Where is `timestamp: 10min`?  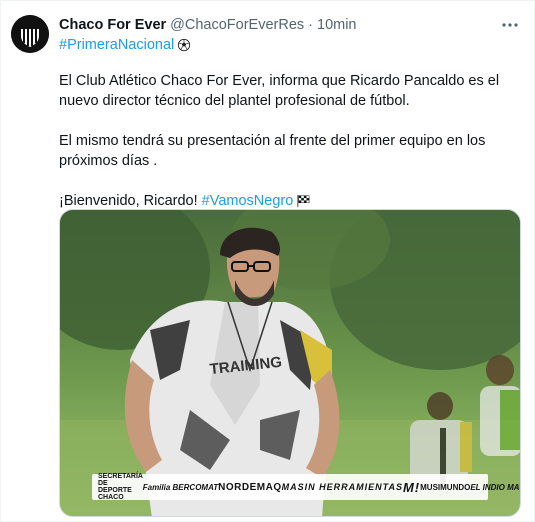
timestamp: 10min is located at coordinates (337, 25).